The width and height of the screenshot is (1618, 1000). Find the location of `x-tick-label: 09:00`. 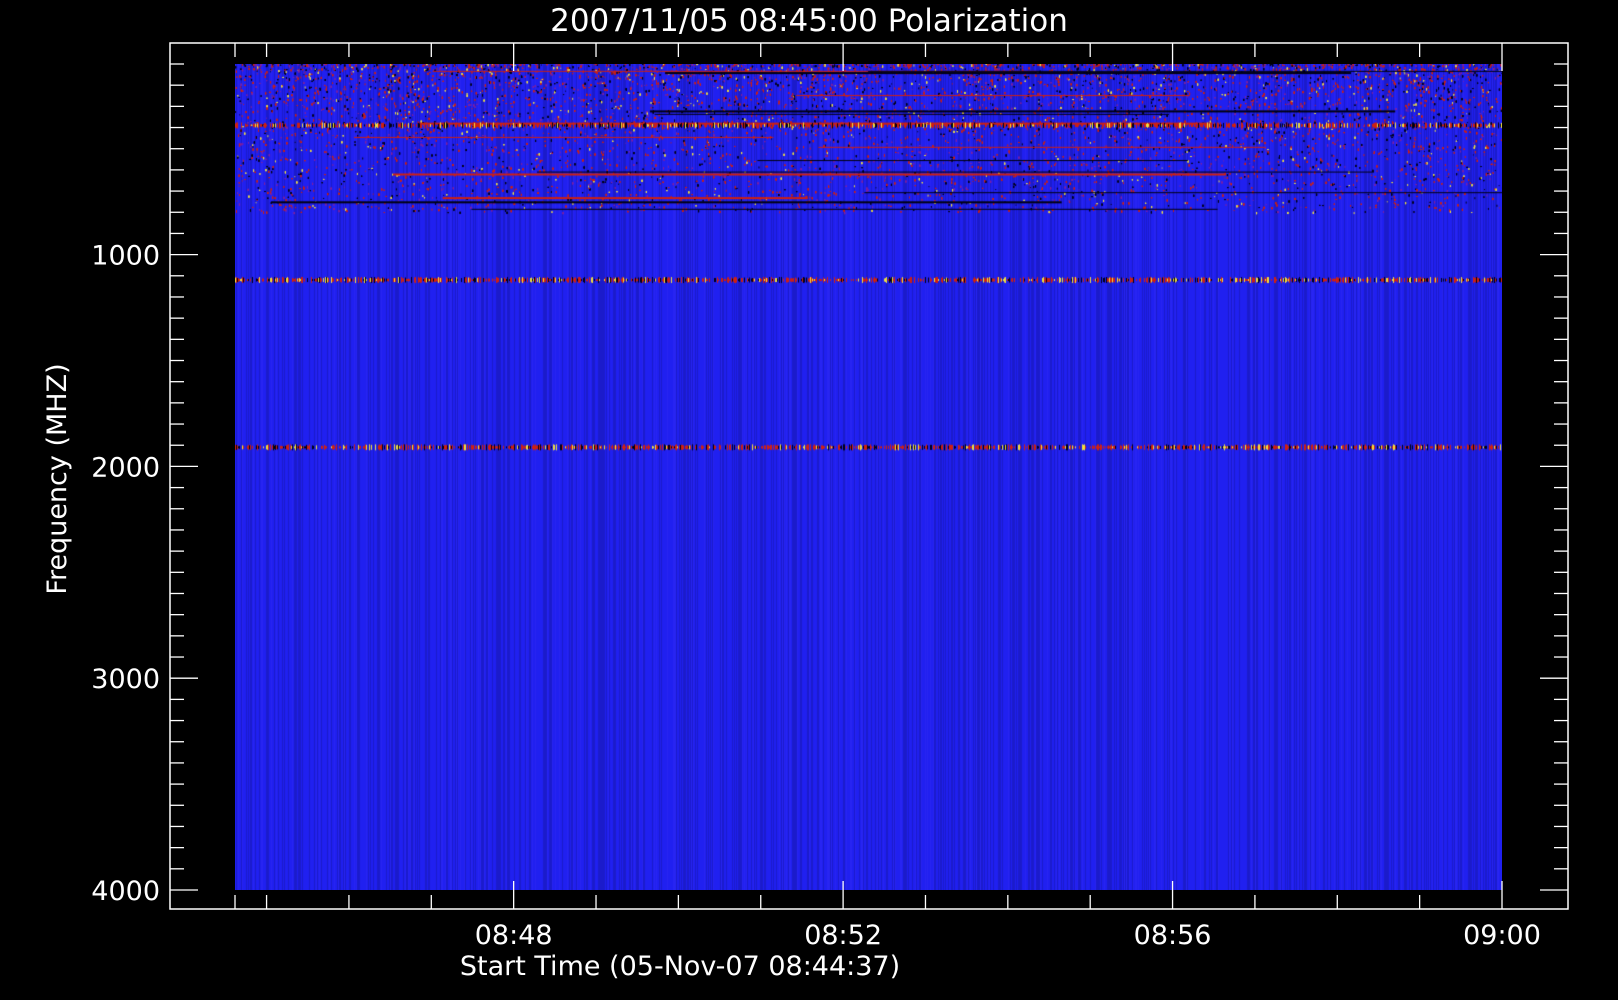

x-tick-label: 09:00 is located at coordinates (1502, 935).